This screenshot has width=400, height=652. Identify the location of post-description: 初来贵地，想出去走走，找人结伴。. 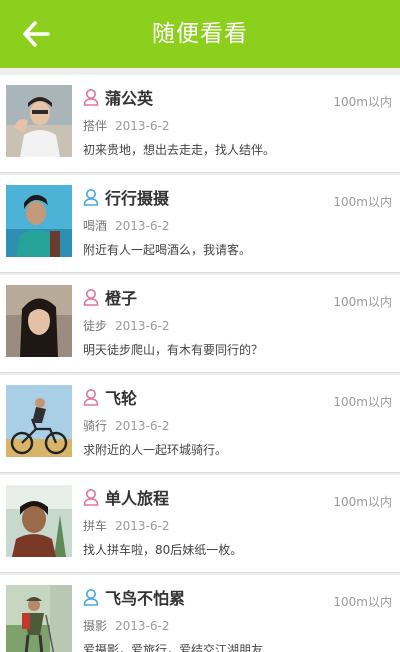
(179, 150).